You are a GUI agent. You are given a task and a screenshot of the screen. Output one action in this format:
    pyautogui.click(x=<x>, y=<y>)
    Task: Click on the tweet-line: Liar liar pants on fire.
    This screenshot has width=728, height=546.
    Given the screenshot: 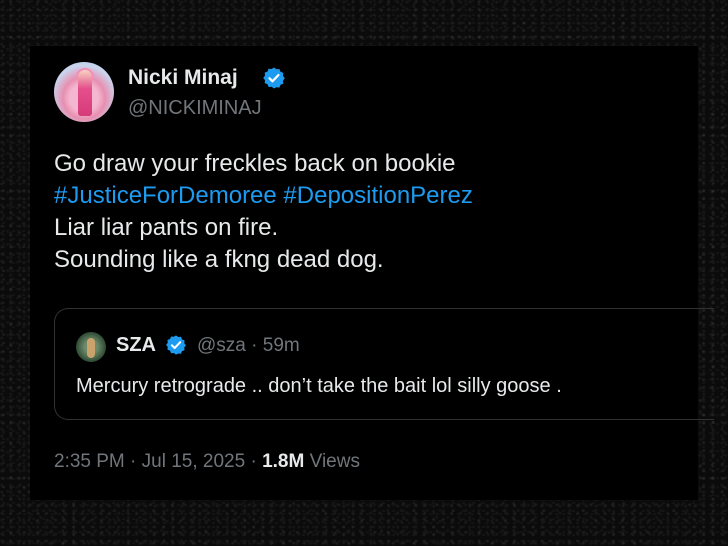 What is the action you would take?
    pyautogui.click(x=166, y=227)
    